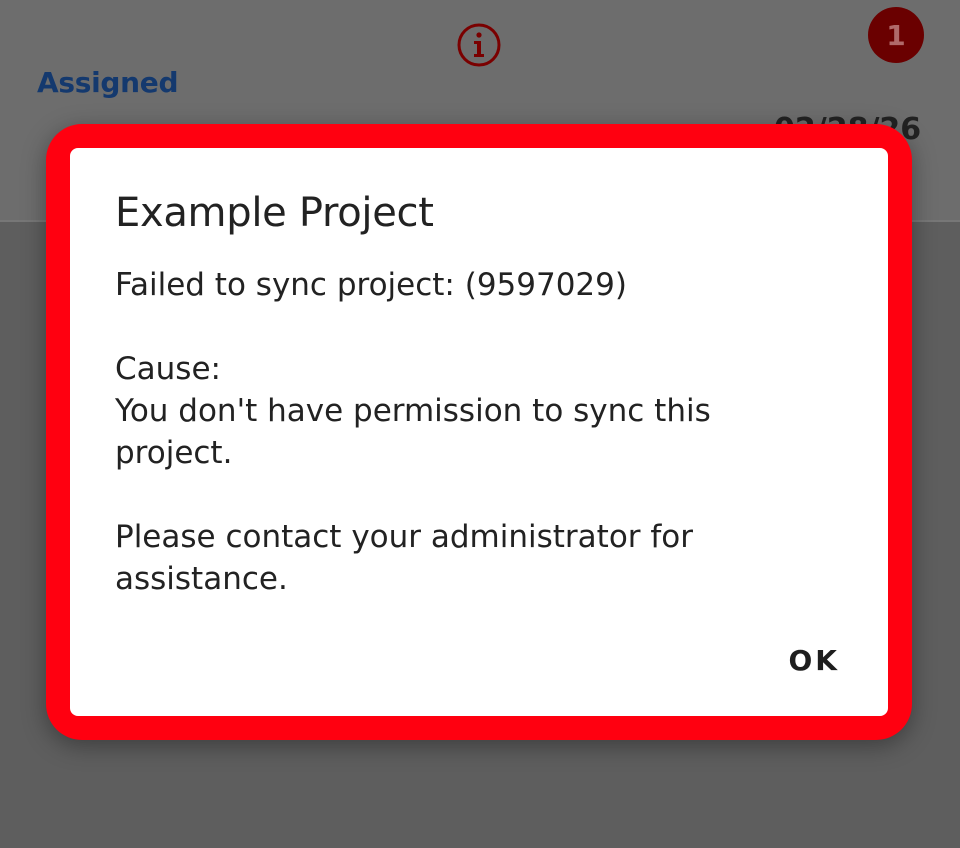  I want to click on info-circle-icon, so click(479, 45).